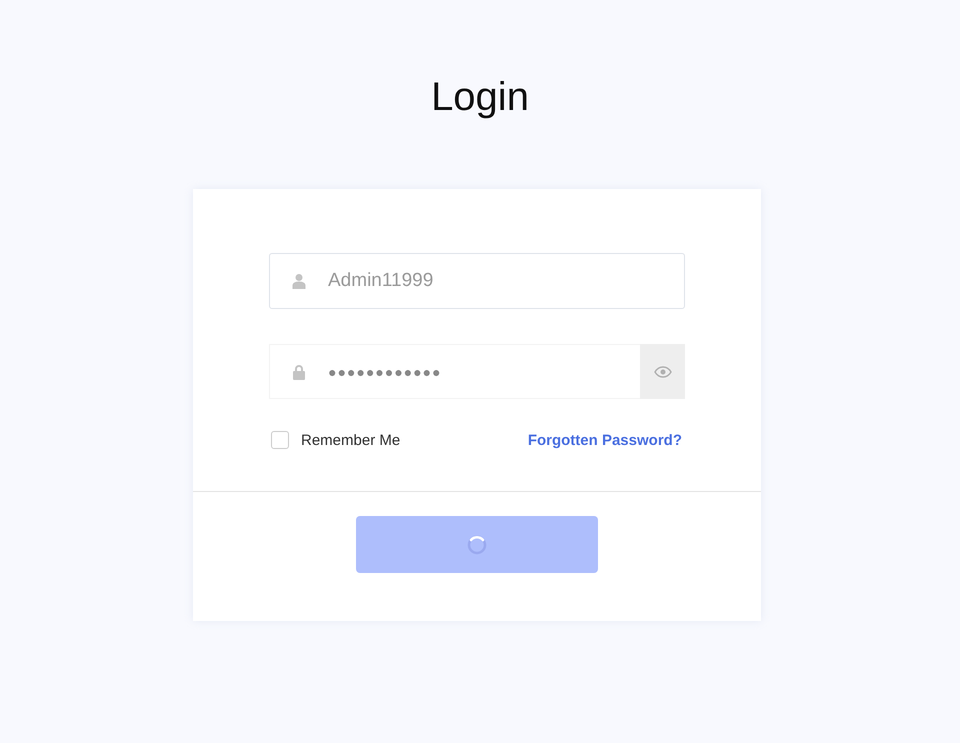 This screenshot has width=960, height=743. I want to click on user-icon, so click(299, 281).